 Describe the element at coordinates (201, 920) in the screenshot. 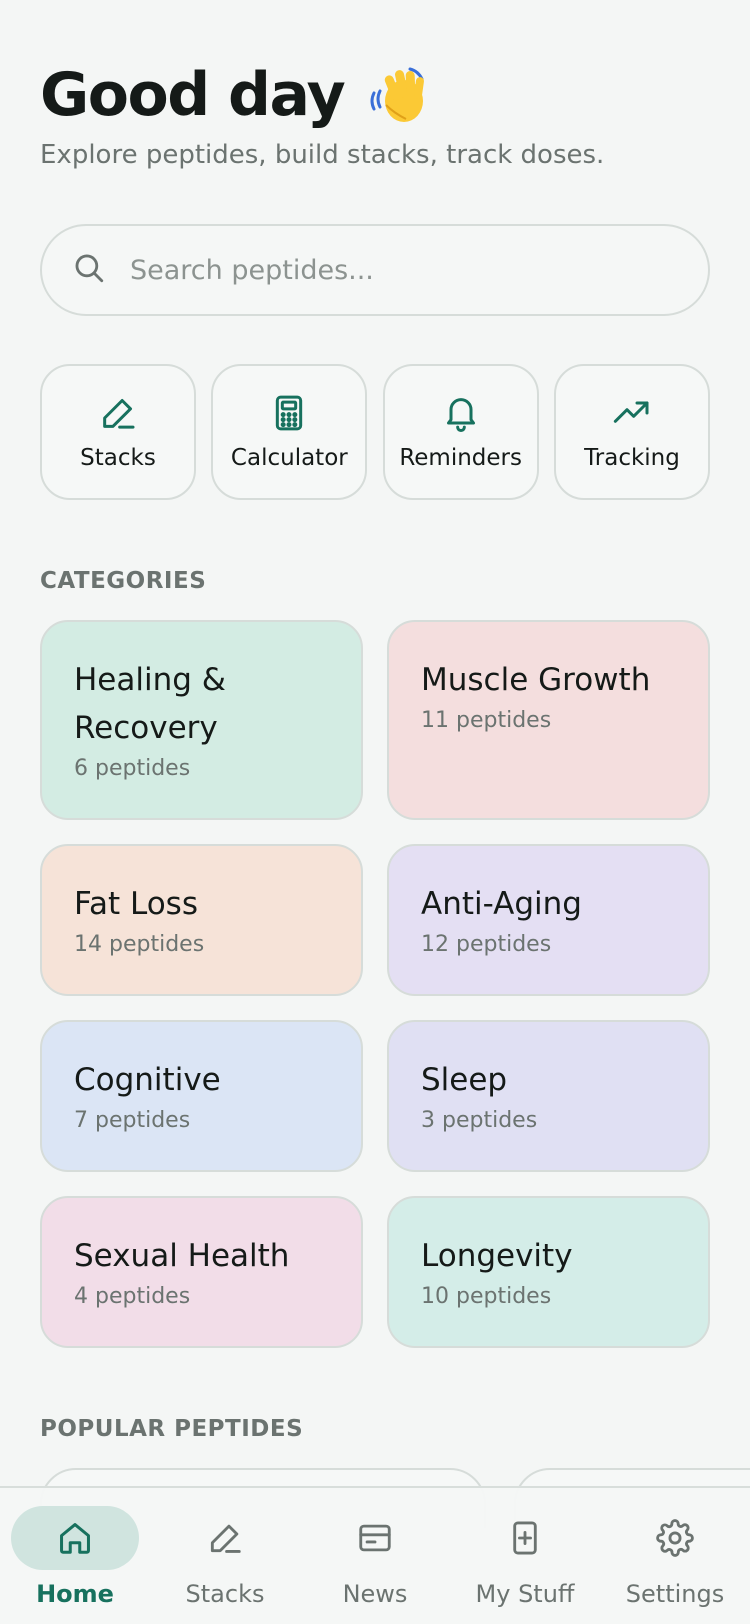

I see `category-card-fat-loss: Fat Loss 14 peptides` at that location.